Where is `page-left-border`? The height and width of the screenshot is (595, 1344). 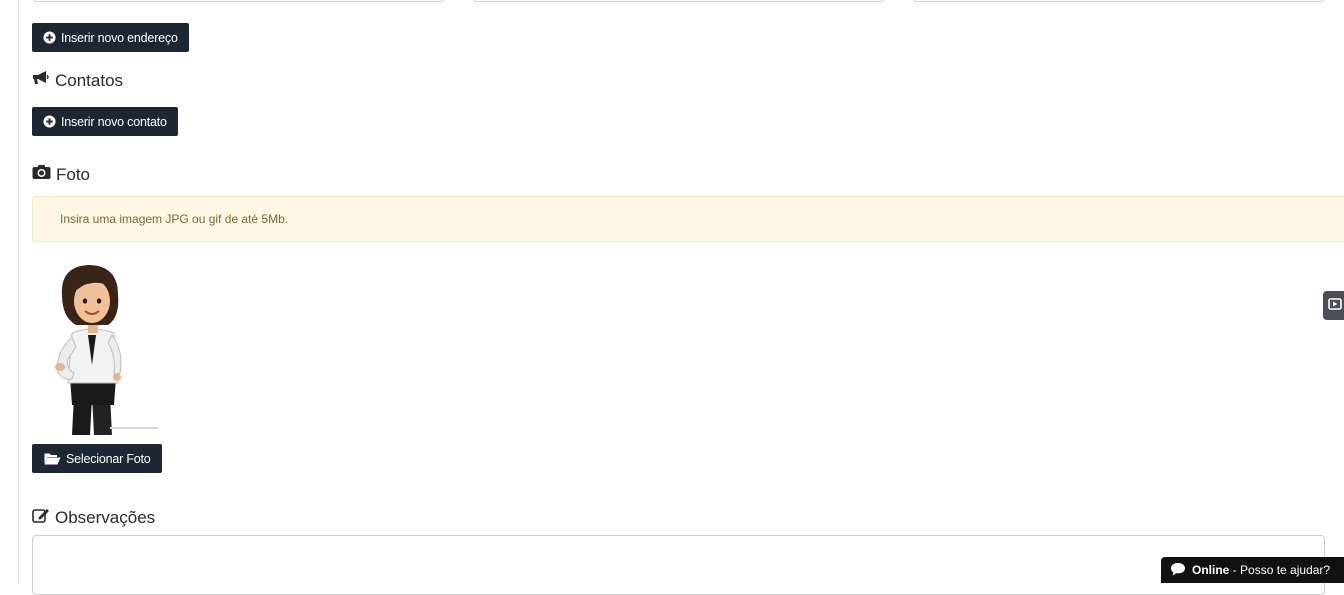
page-left-border is located at coordinates (18, 291).